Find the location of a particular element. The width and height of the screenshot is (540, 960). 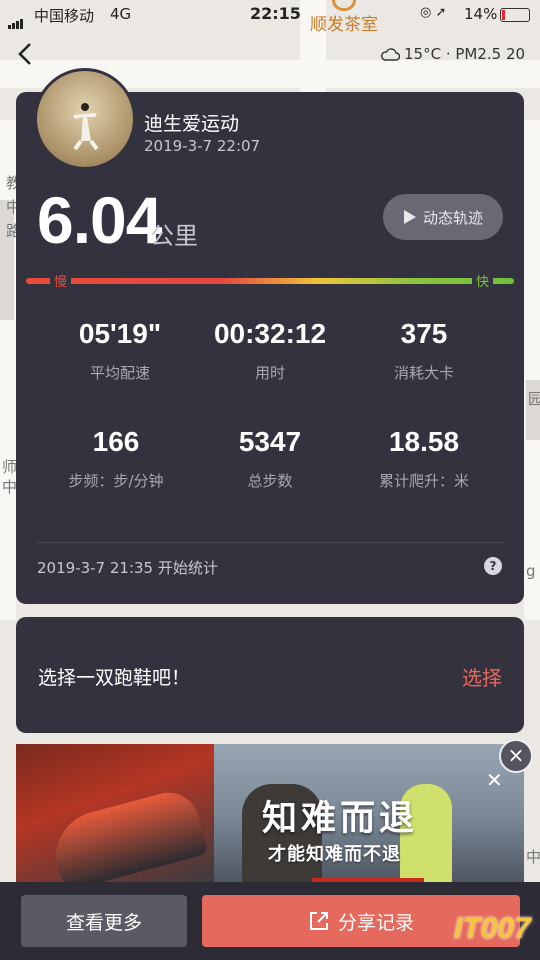

status-bar: 中国移动 4G 22:15 ◎ ➚ 14% is located at coordinates (270, 15).